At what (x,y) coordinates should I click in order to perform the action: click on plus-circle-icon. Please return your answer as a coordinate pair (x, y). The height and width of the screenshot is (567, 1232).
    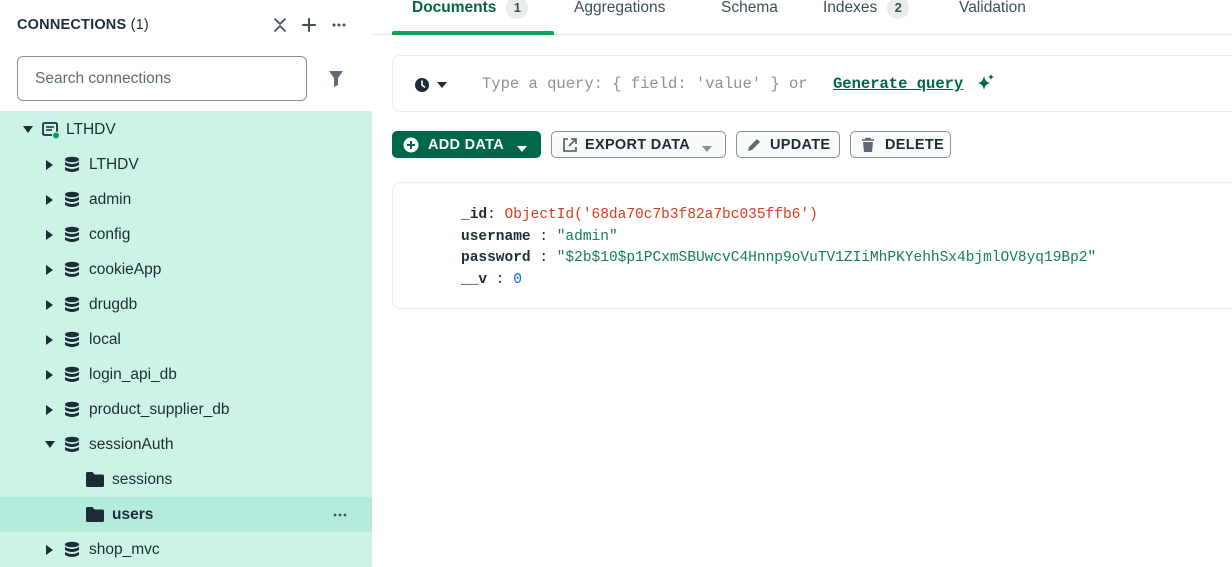
    Looking at the image, I should click on (411, 145).